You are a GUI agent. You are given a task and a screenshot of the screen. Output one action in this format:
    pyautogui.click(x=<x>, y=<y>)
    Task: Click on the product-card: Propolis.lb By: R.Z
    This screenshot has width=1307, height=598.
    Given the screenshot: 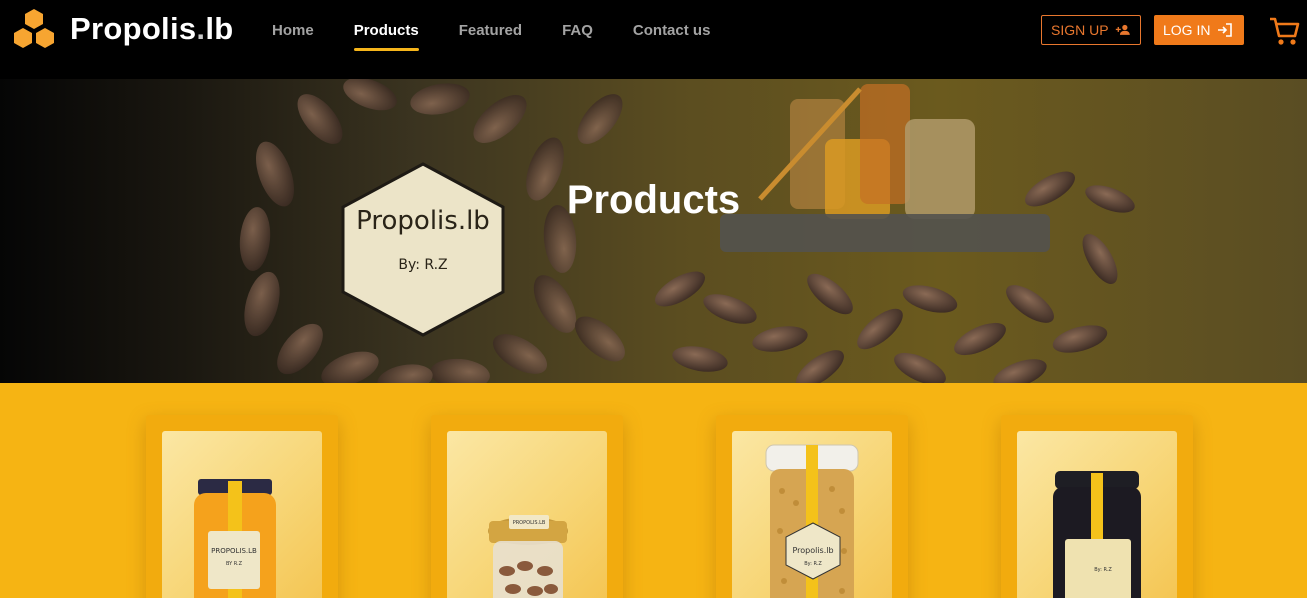 What is the action you would take?
    pyautogui.click(x=812, y=506)
    